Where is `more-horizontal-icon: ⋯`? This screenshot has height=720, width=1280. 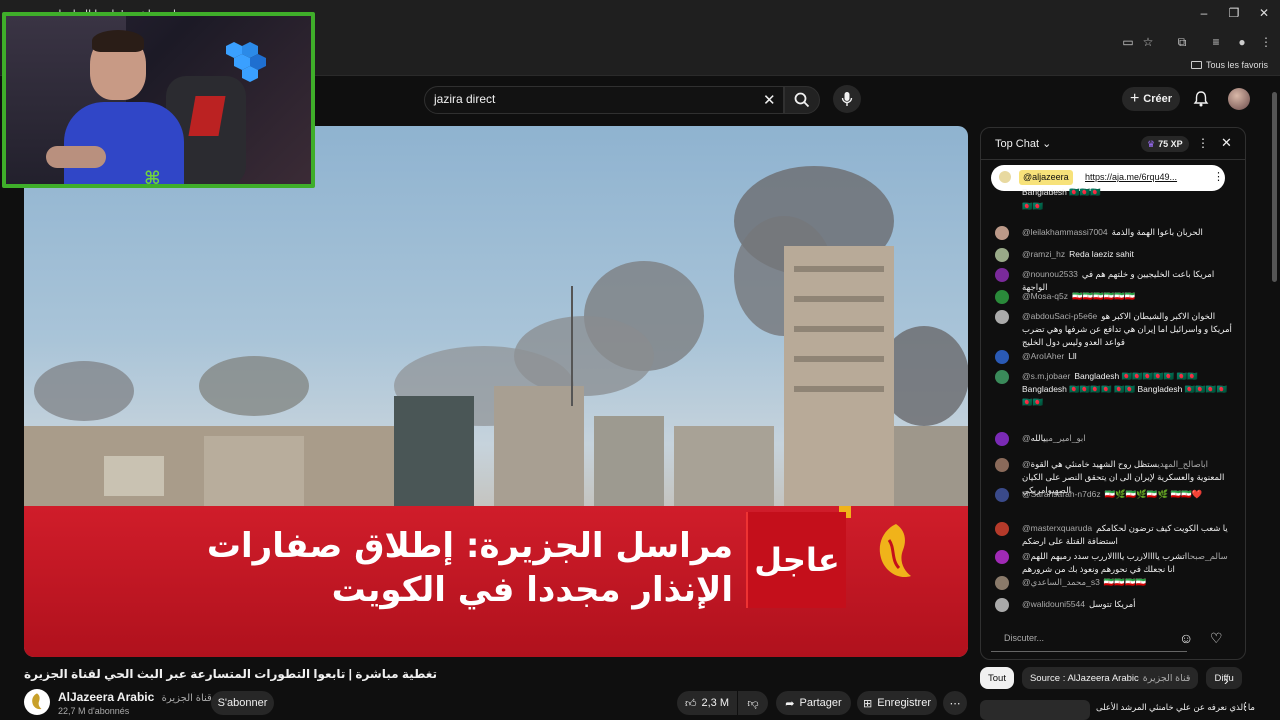
more-horizontal-icon: ⋯ is located at coordinates (955, 703).